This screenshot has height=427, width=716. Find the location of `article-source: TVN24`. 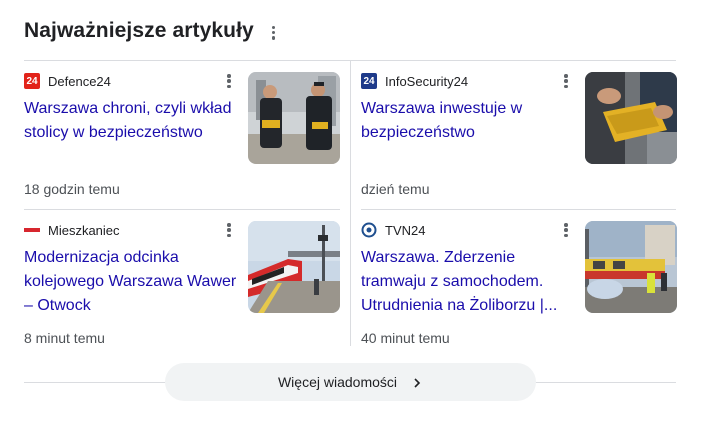

article-source: TVN24 is located at coordinates (393, 230).